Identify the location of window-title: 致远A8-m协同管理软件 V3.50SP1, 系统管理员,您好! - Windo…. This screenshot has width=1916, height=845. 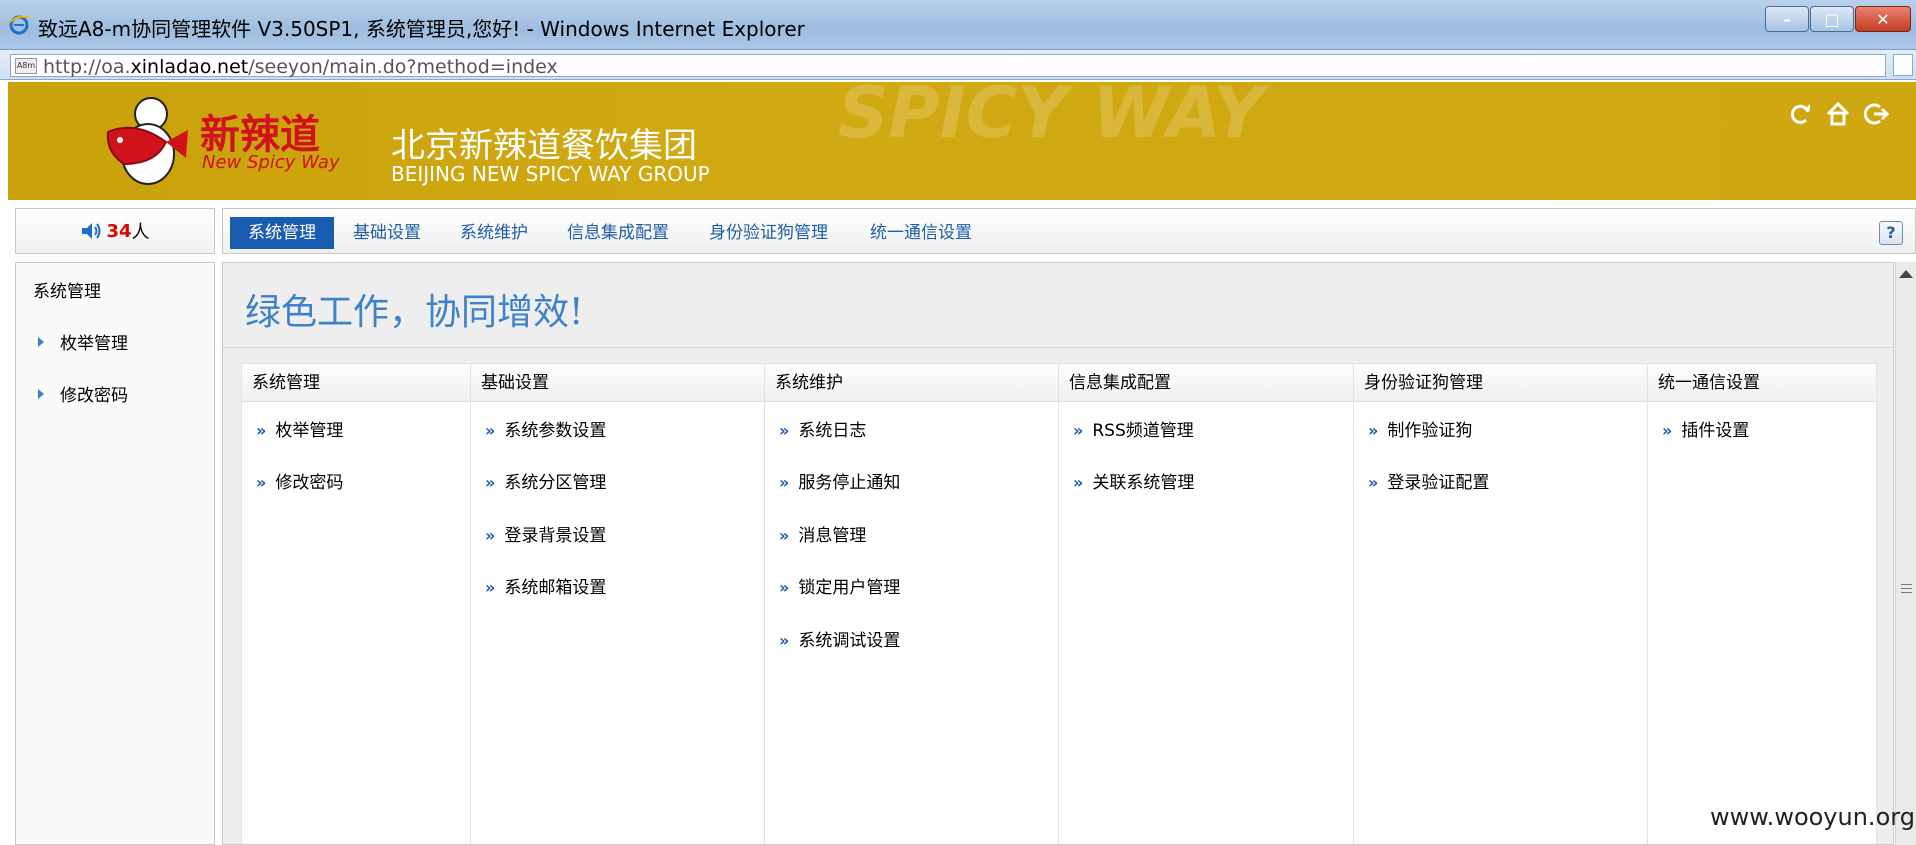
(421, 29).